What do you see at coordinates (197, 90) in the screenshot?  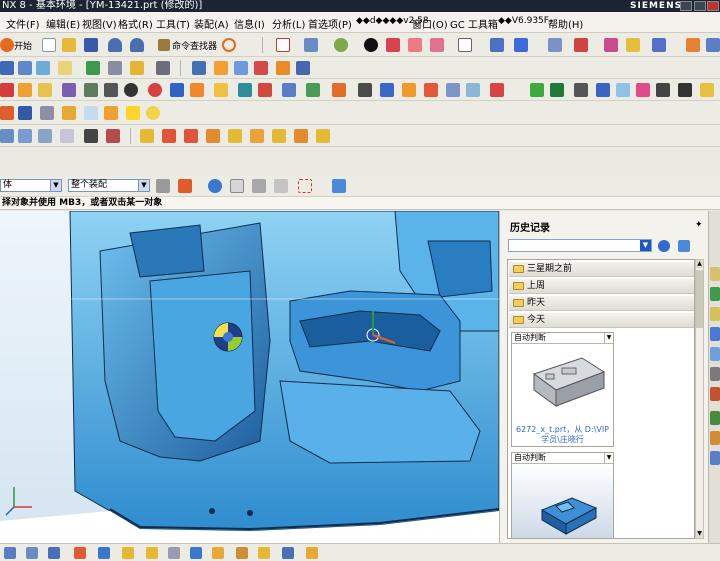 I see `blend-face-icon` at bounding box center [197, 90].